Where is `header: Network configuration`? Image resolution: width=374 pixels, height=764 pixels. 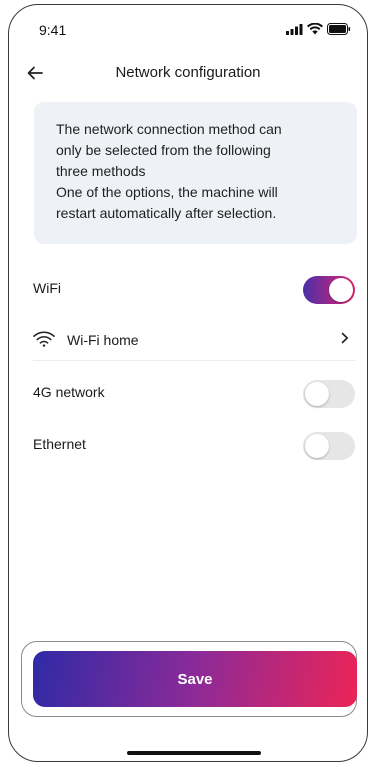
header: Network configuration is located at coordinates (188, 73).